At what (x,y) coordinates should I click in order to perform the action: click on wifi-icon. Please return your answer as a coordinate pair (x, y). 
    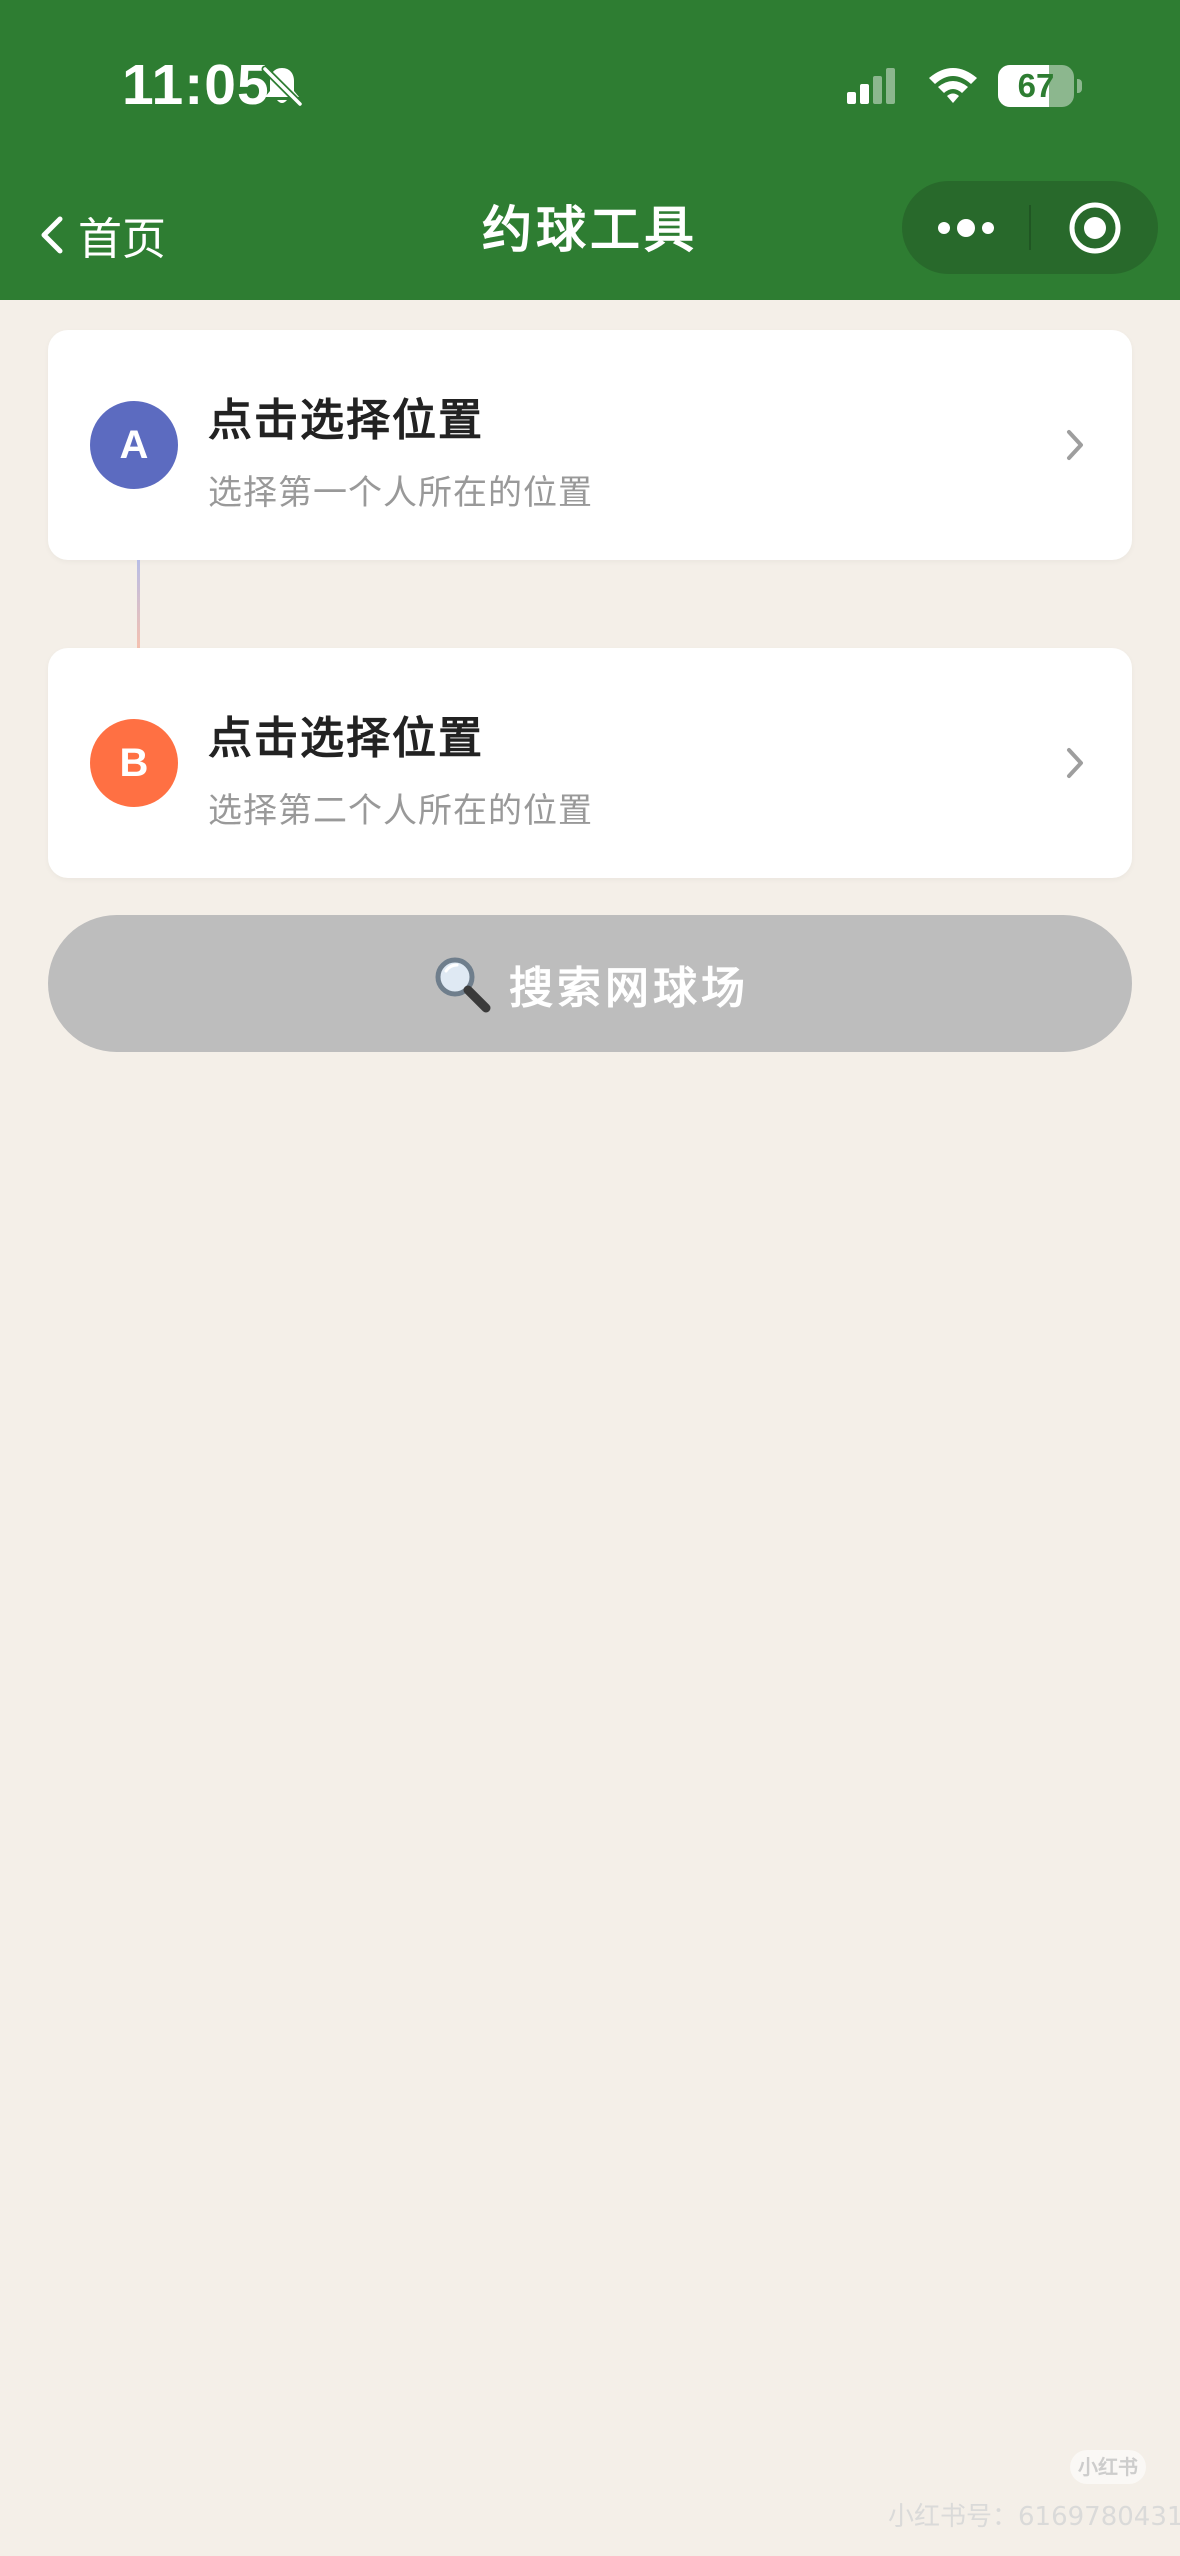
    Looking at the image, I should click on (953, 85).